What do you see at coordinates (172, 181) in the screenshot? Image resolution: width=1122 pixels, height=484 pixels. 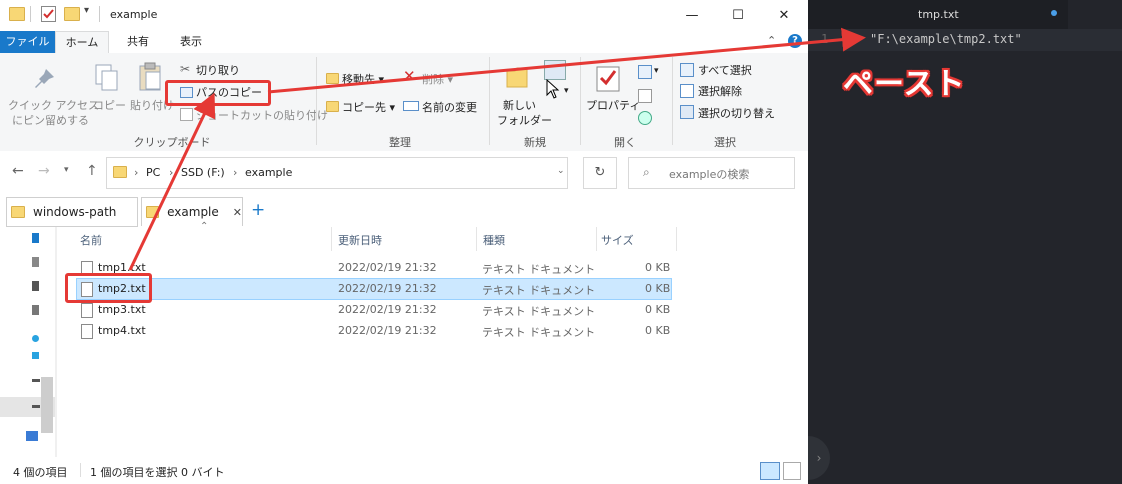 I see `arrow-file-to-copy-path` at bounding box center [172, 181].